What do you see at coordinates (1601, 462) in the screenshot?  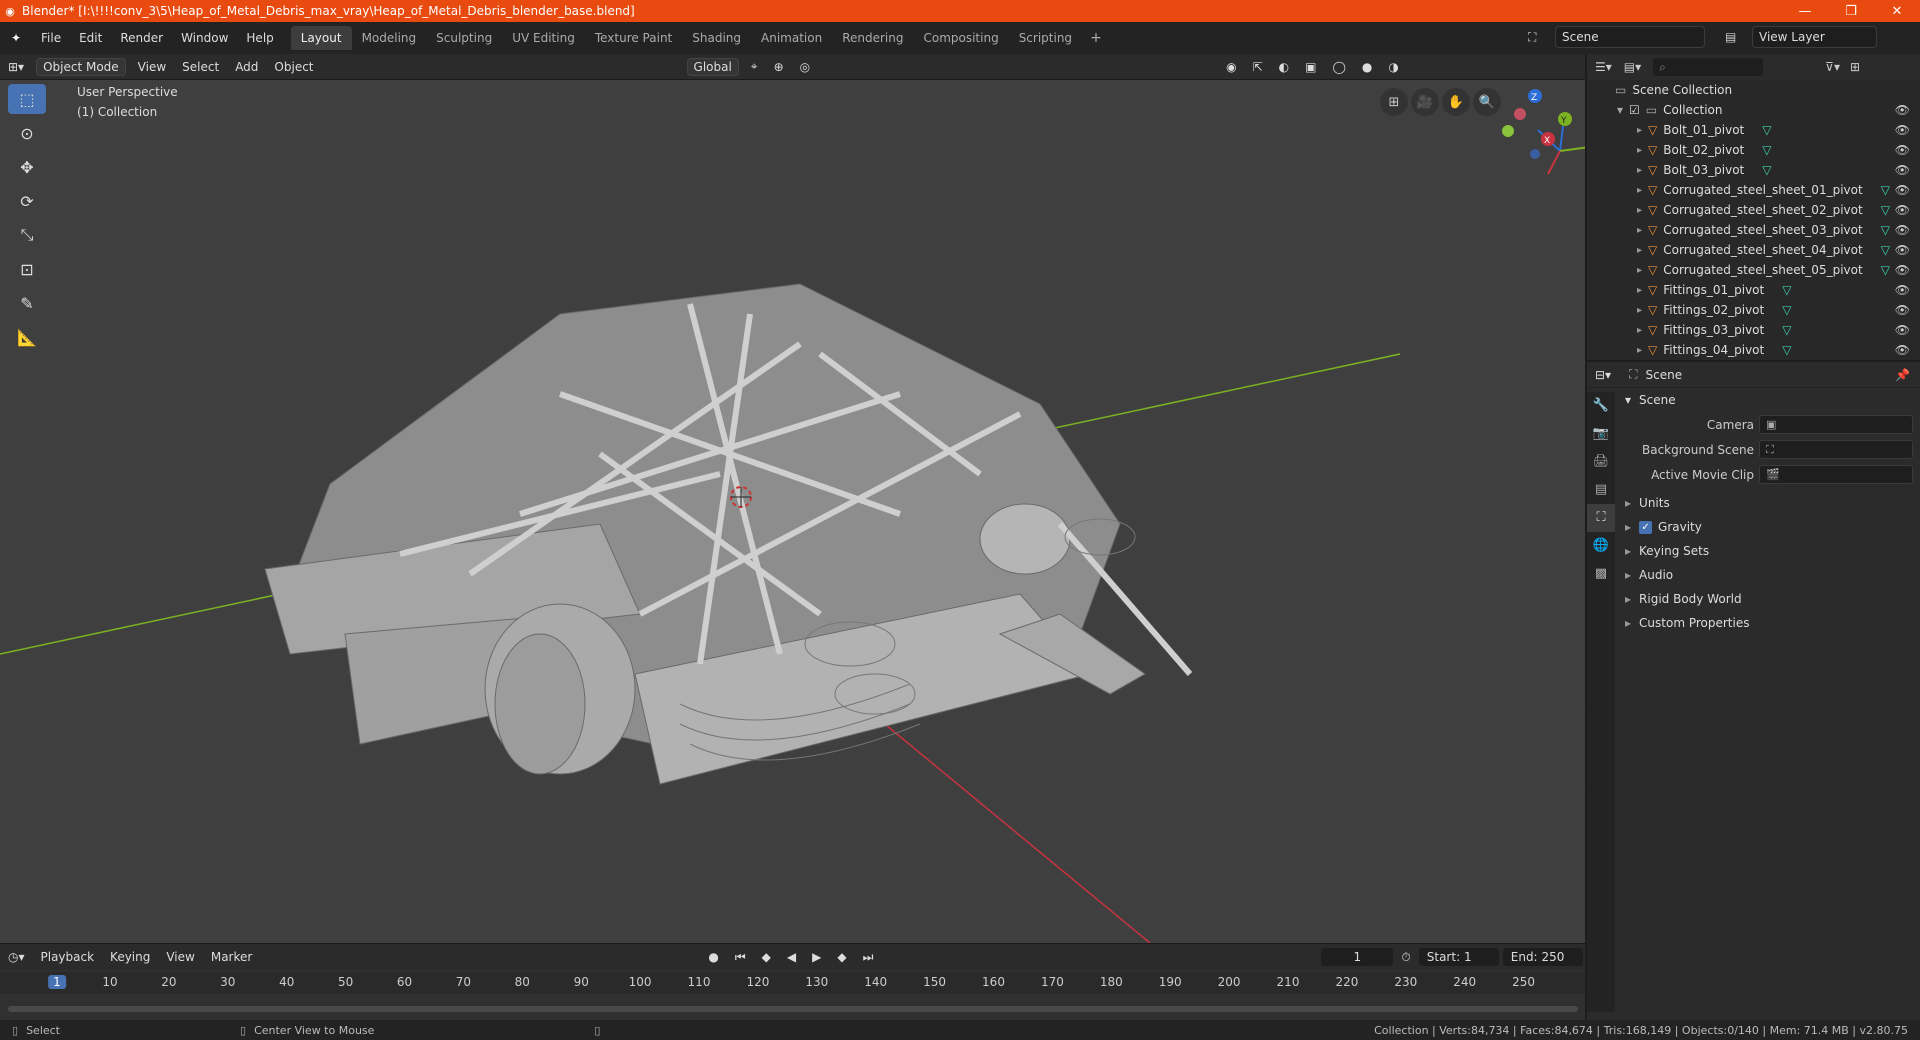 I see `output-tab-icon: 🖨` at bounding box center [1601, 462].